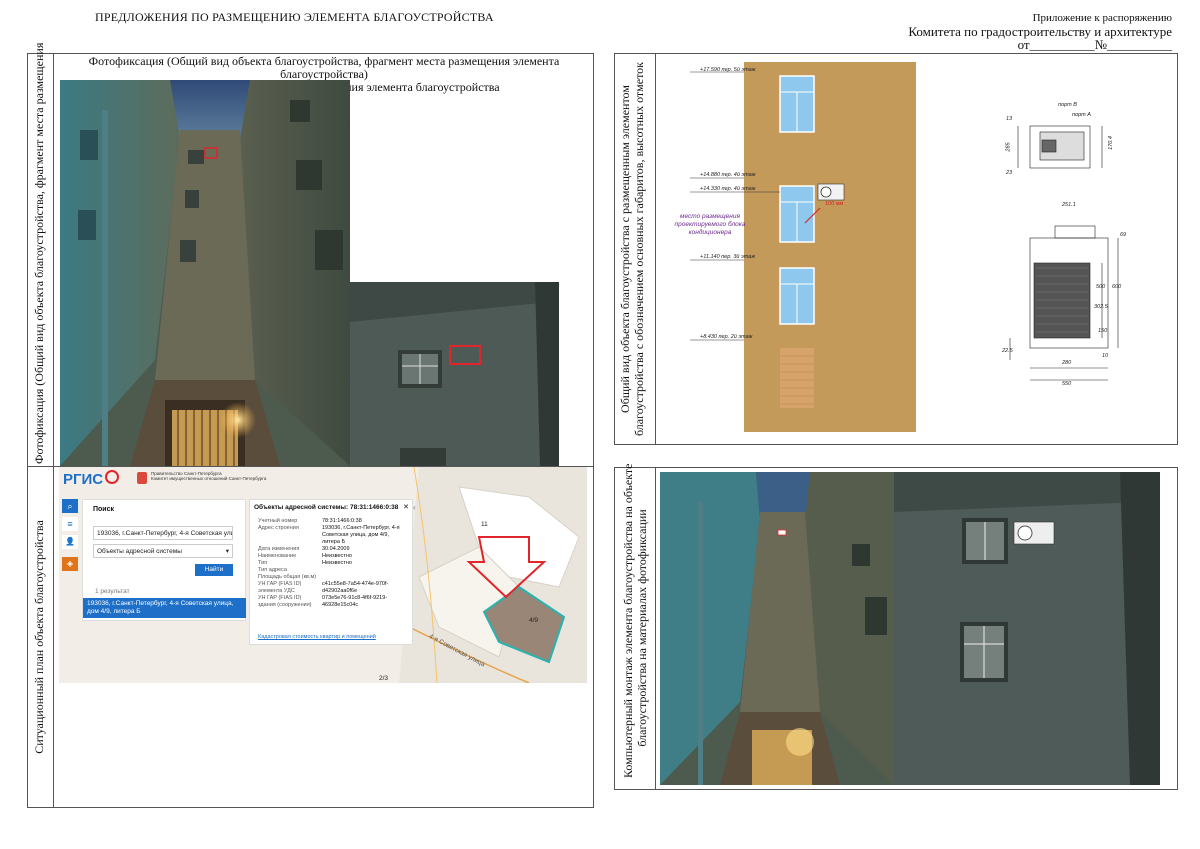  What do you see at coordinates (278, 521) in the screenshot?
I see `info-row-key: Учетный номер` at bounding box center [278, 521].